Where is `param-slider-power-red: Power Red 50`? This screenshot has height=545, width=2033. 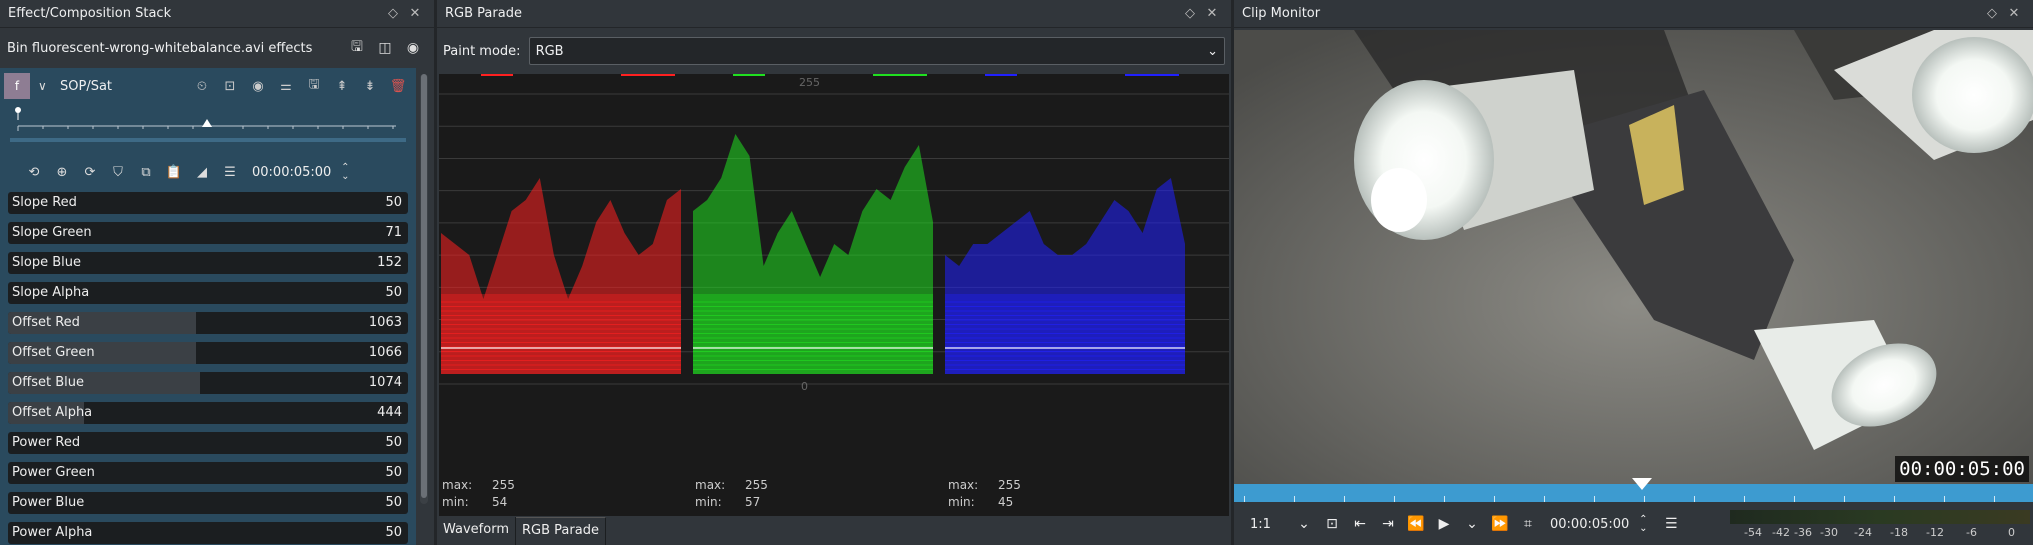 param-slider-power-red: Power Red 50 is located at coordinates (208, 443).